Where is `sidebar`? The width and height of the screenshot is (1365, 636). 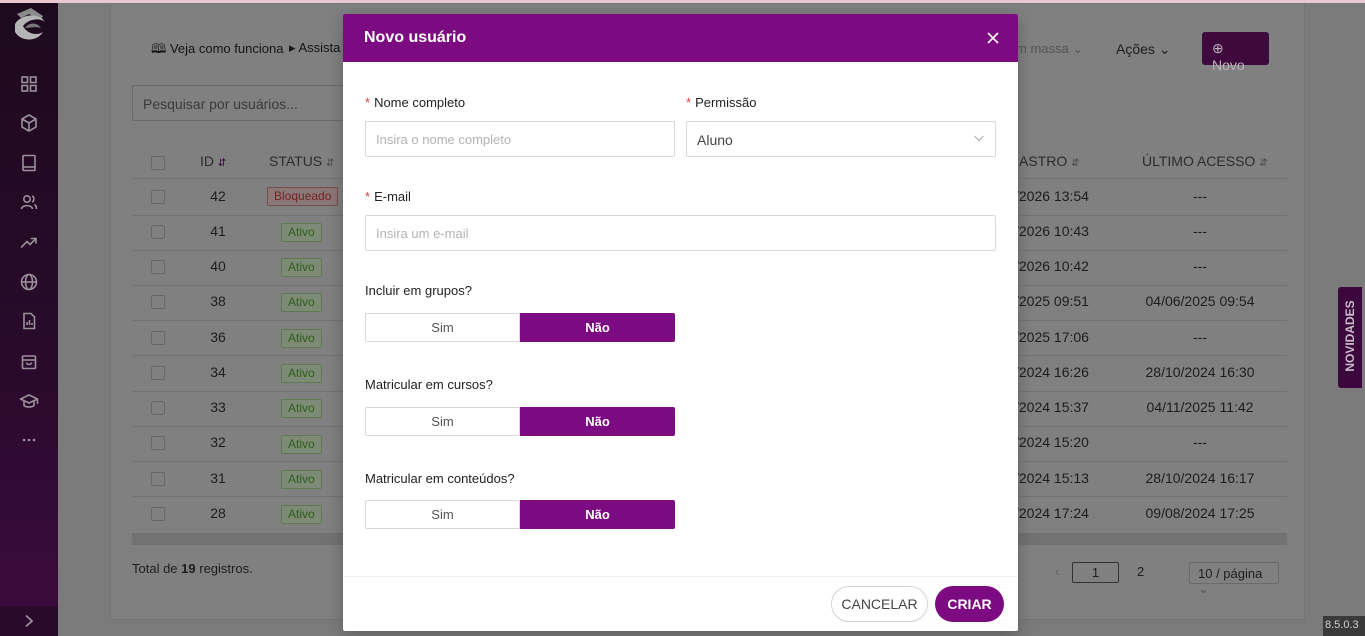
sidebar is located at coordinates (29, 318).